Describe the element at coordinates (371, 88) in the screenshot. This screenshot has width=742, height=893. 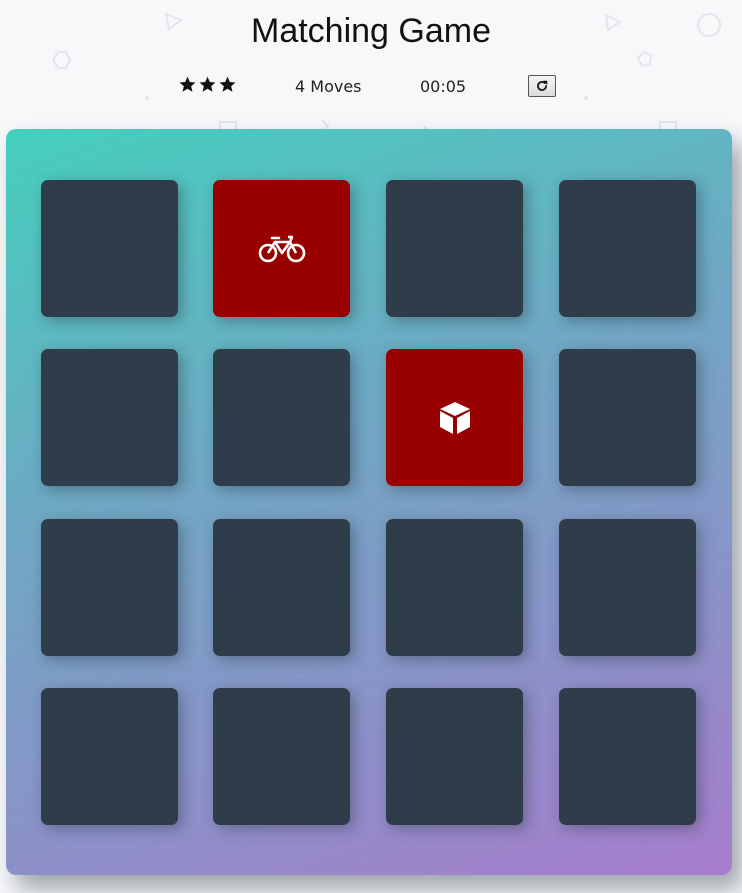
I see `score-panel: 4 Moves 00:05` at that location.